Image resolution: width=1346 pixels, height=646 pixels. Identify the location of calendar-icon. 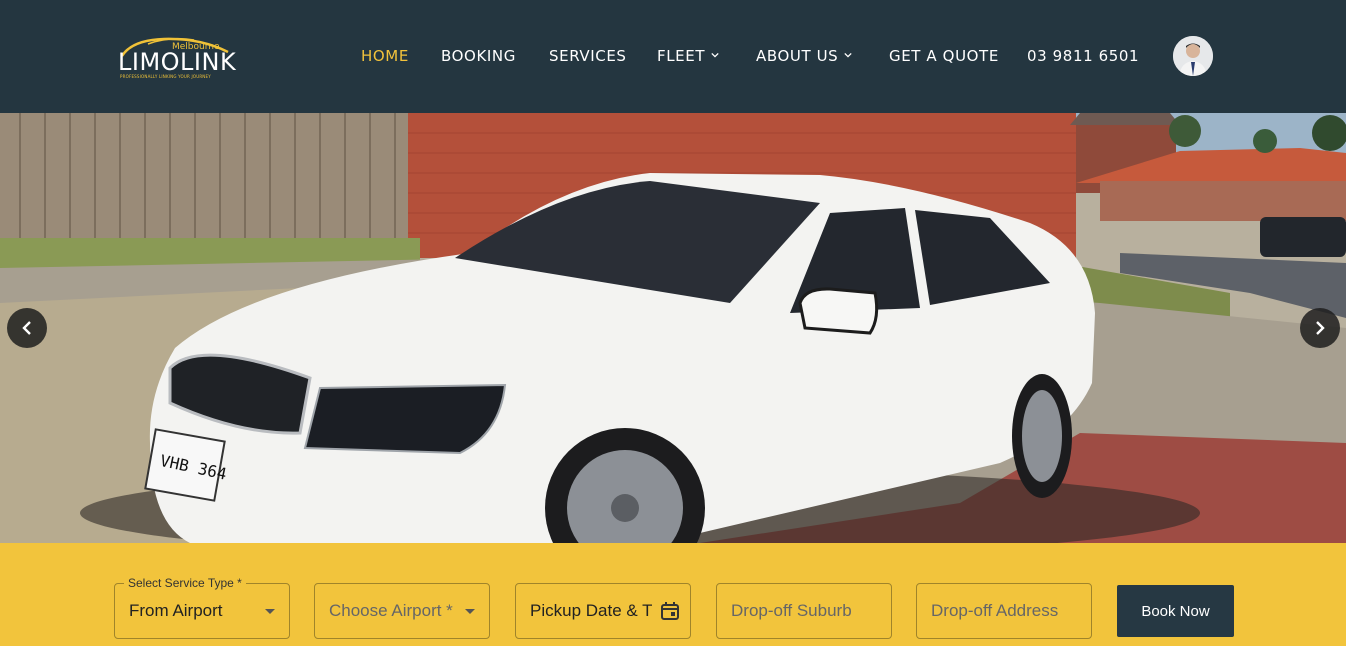
(670, 611).